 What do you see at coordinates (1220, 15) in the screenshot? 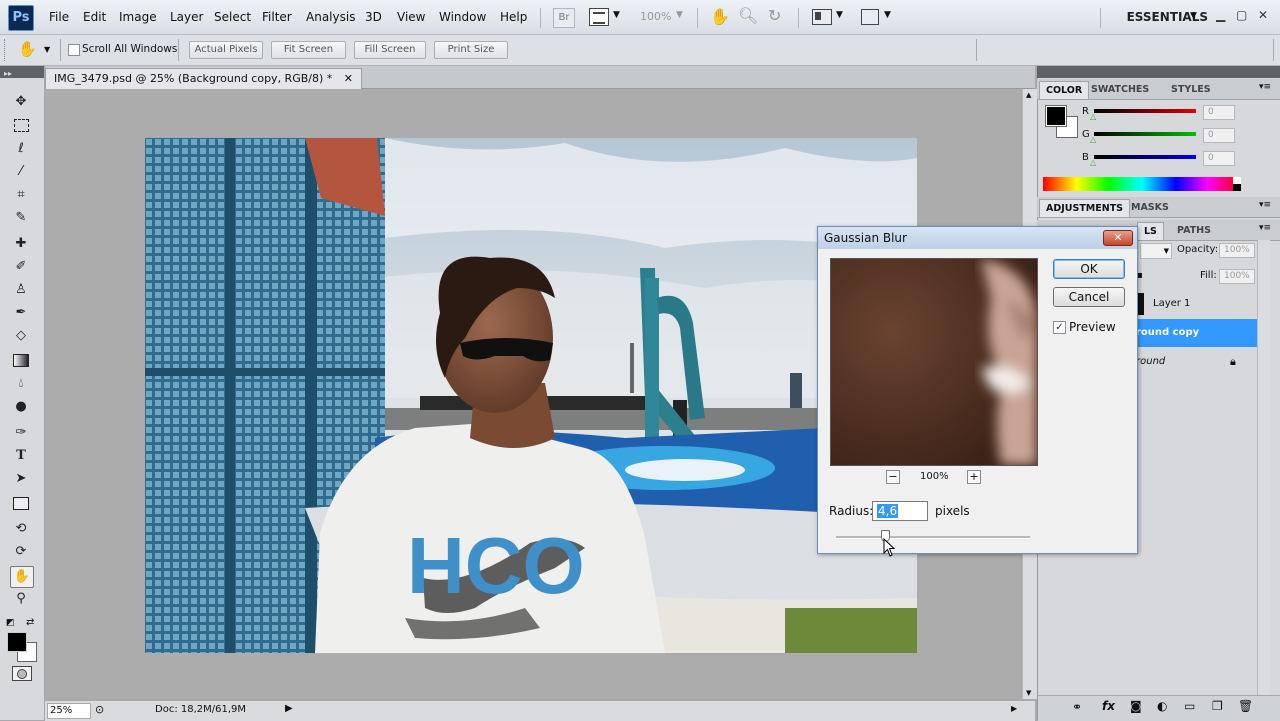
I see `minimize-icon: ▁` at bounding box center [1220, 15].